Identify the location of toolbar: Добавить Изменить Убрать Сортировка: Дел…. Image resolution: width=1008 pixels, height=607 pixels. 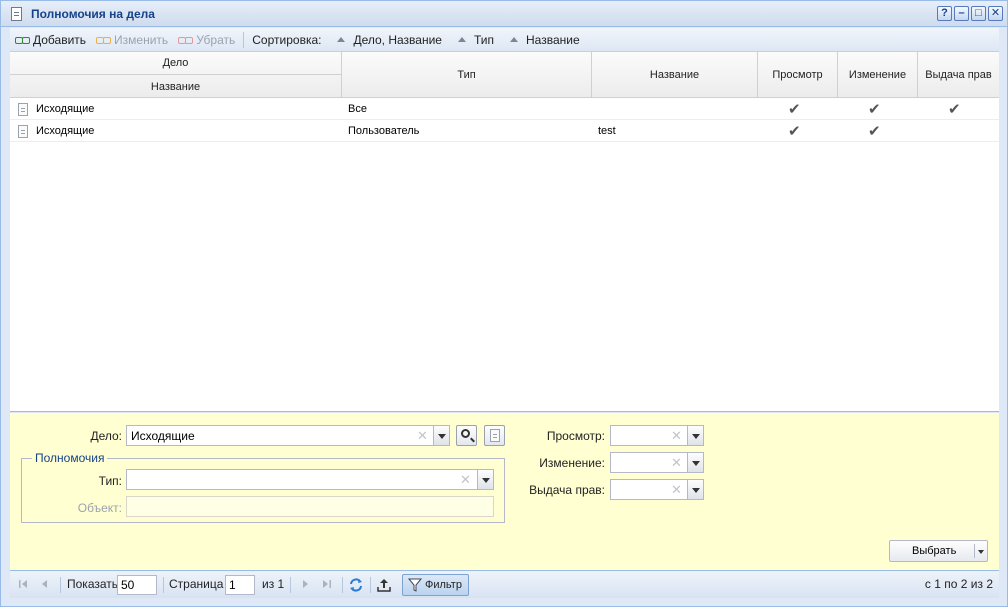
(504, 40).